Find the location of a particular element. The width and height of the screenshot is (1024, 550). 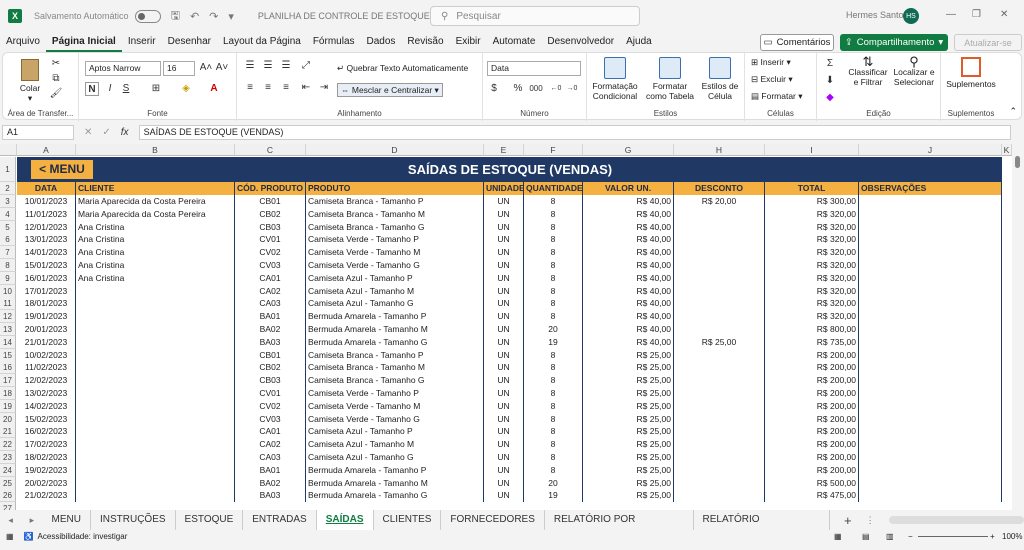

menu-tab: Fórmulas is located at coordinates (334, 42).